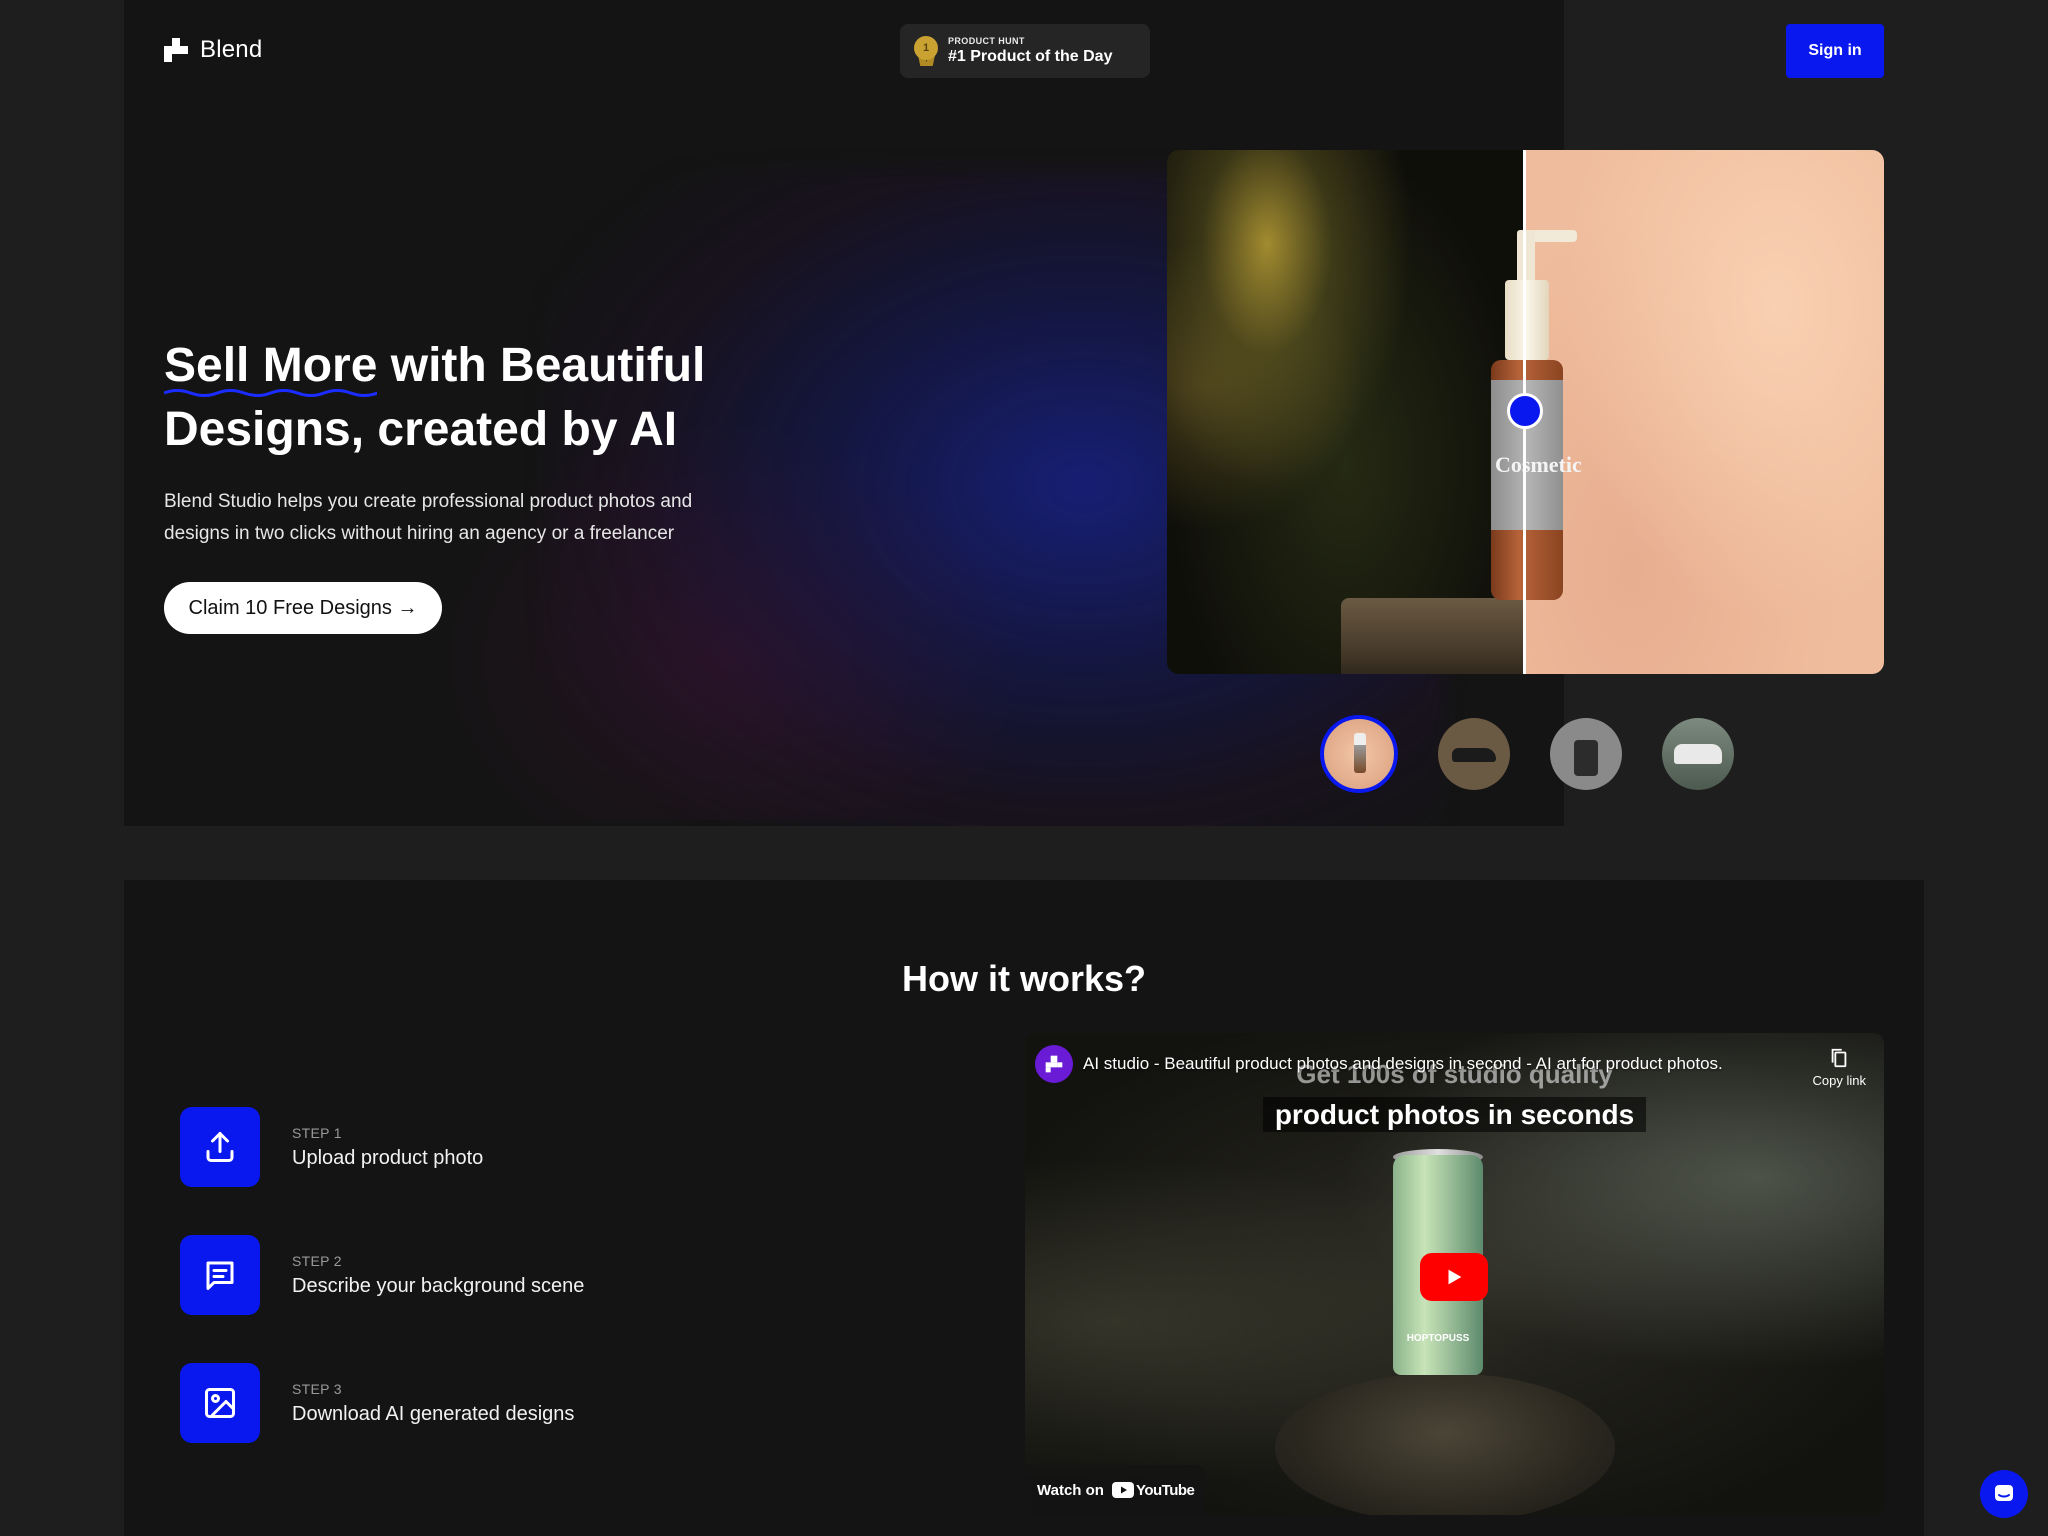  I want to click on upload-icon, so click(220, 1147).